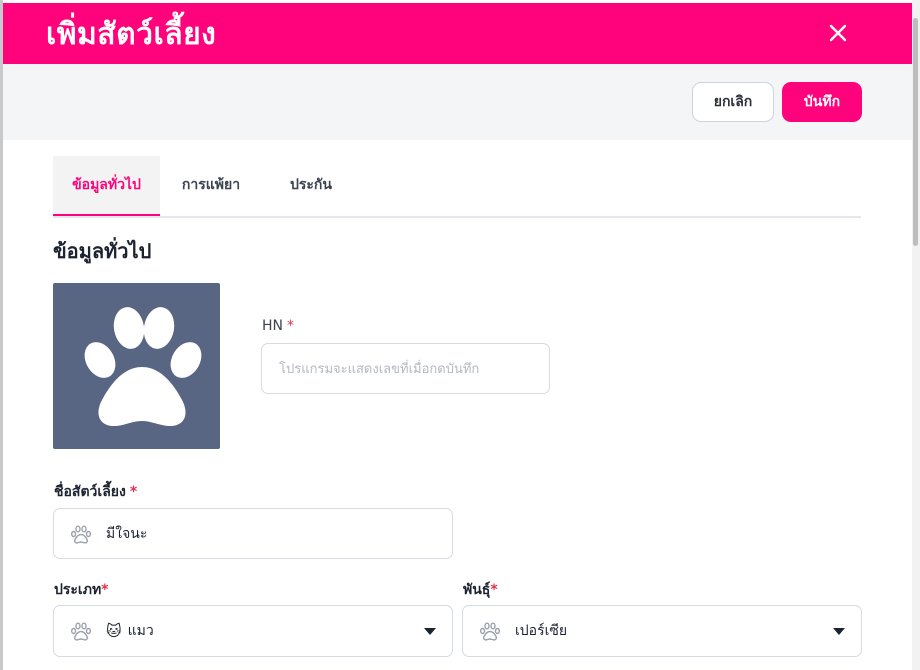  I want to click on tab-drug-allergy: การแพ้ยา, so click(211, 185).